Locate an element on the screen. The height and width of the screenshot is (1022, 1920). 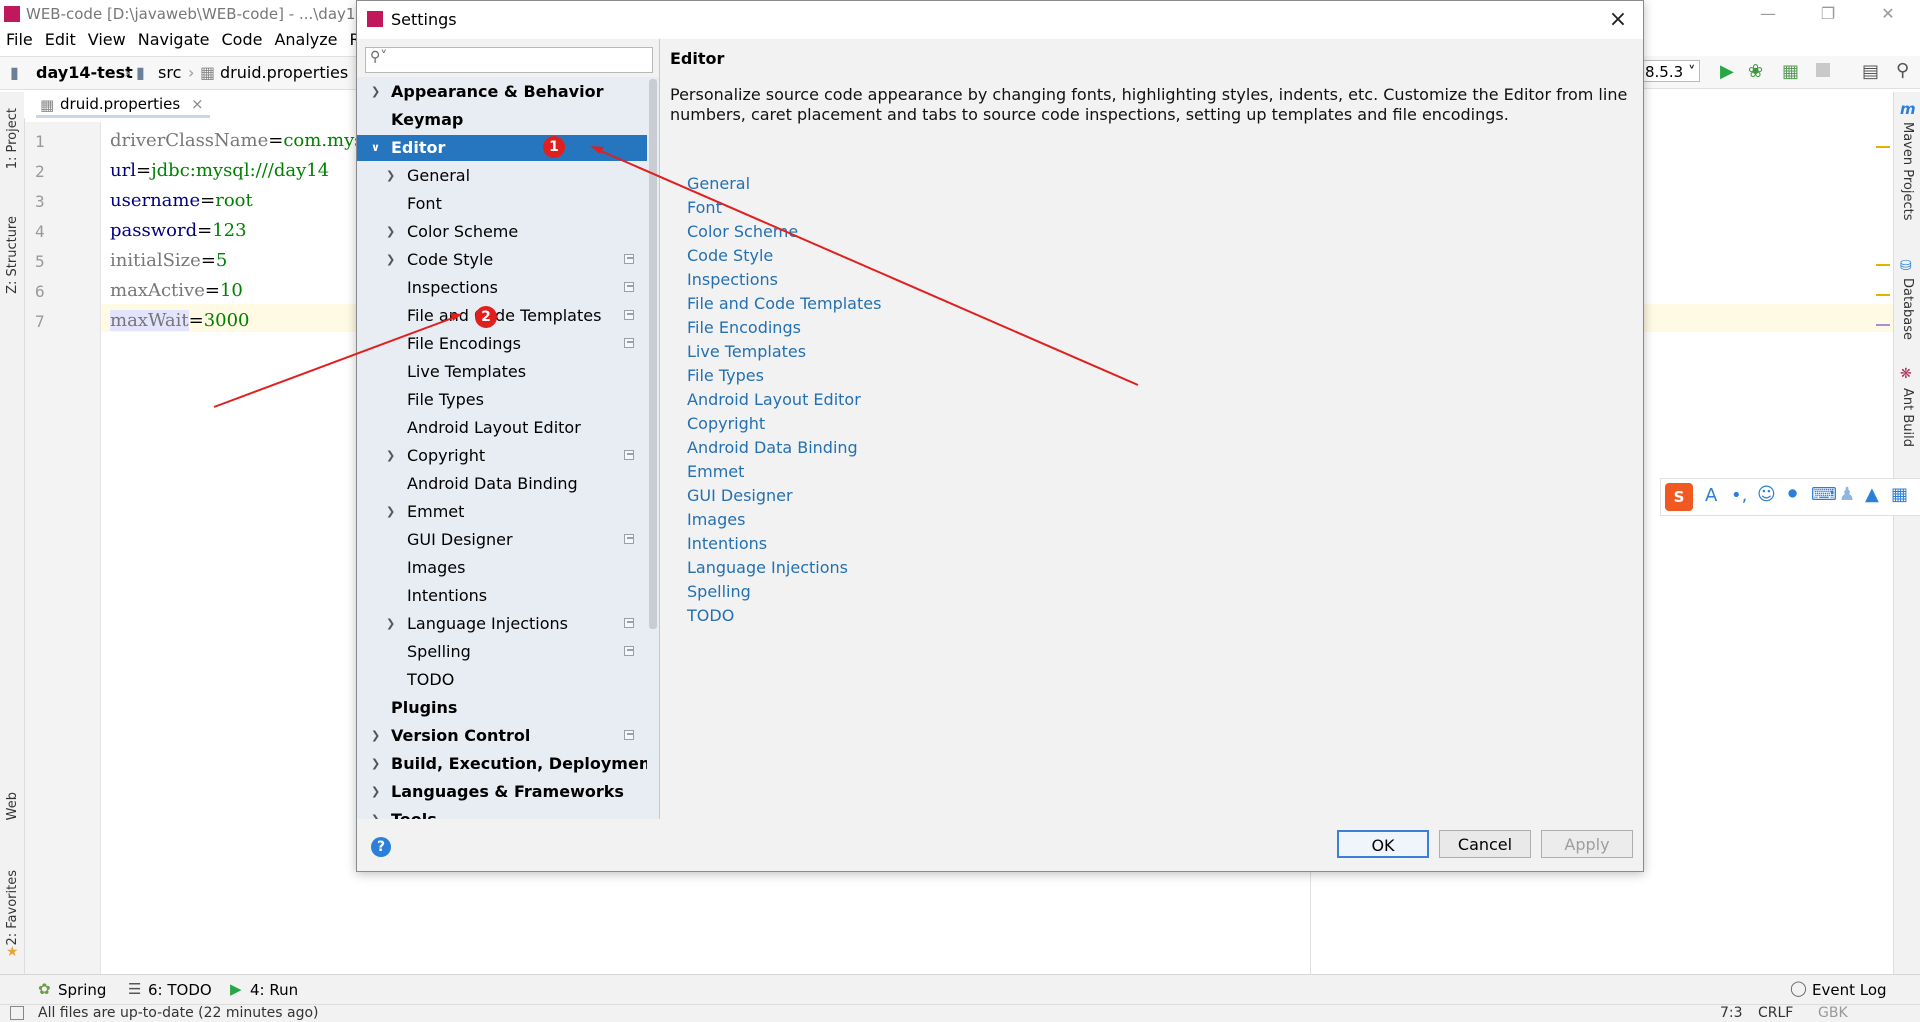
tab-close-icon: × is located at coordinates (197, 104).